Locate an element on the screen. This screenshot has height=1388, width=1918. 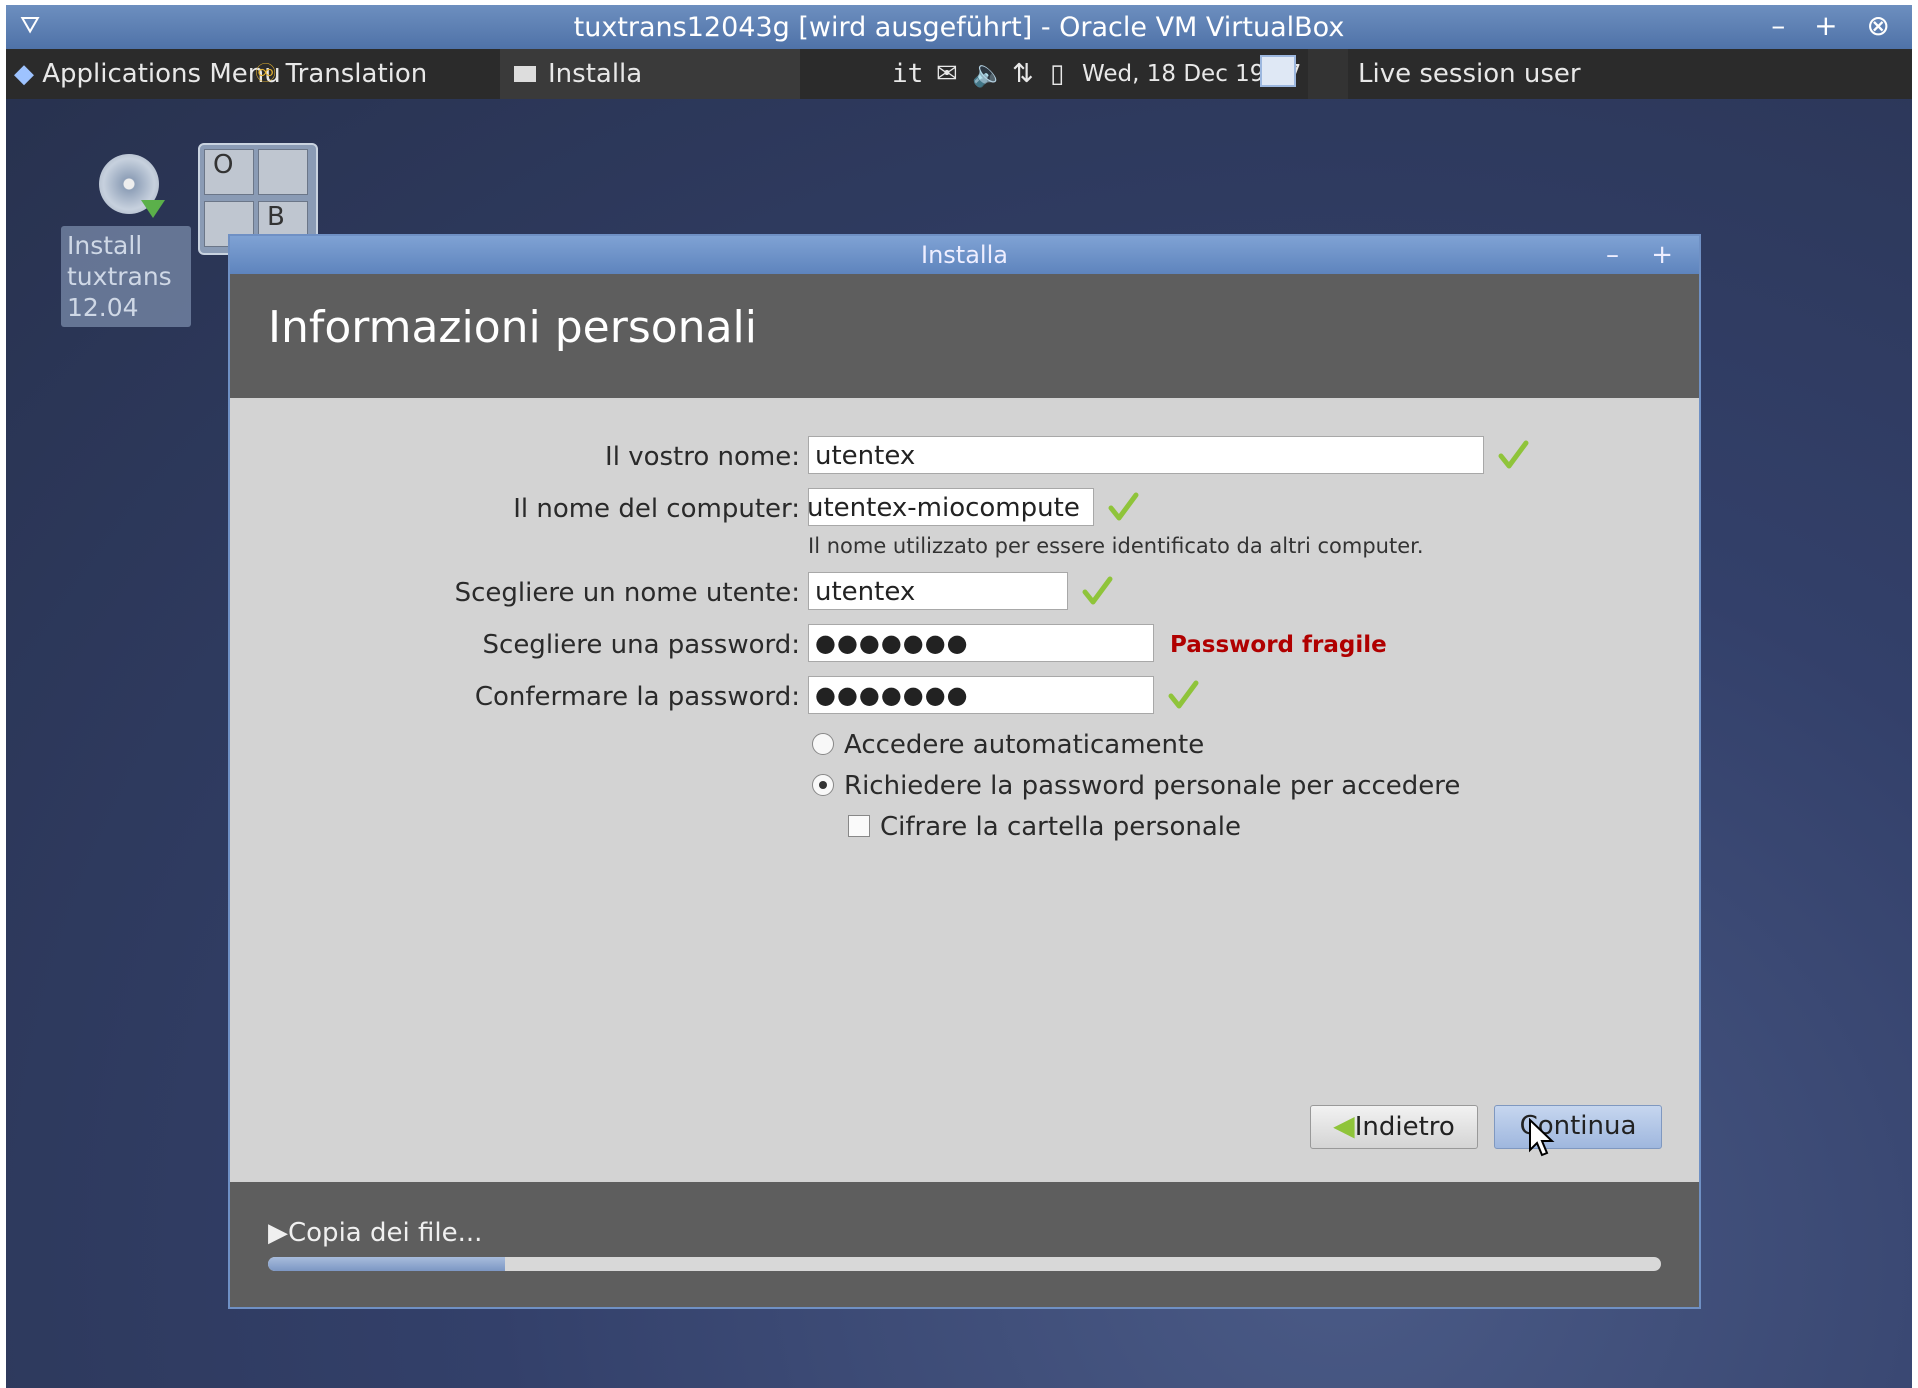
show-desktop-icon is located at coordinates (1278, 71).